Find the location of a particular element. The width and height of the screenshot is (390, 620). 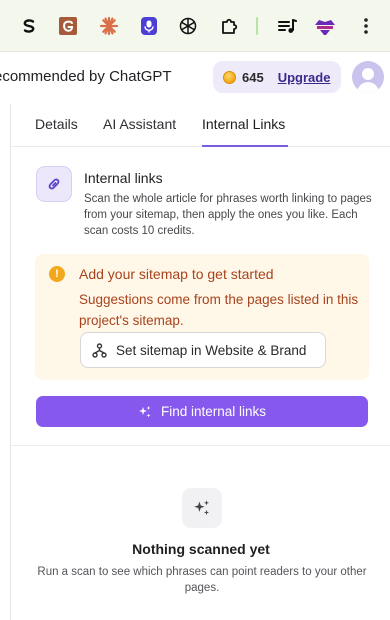

coin-icon is located at coordinates (229, 77).